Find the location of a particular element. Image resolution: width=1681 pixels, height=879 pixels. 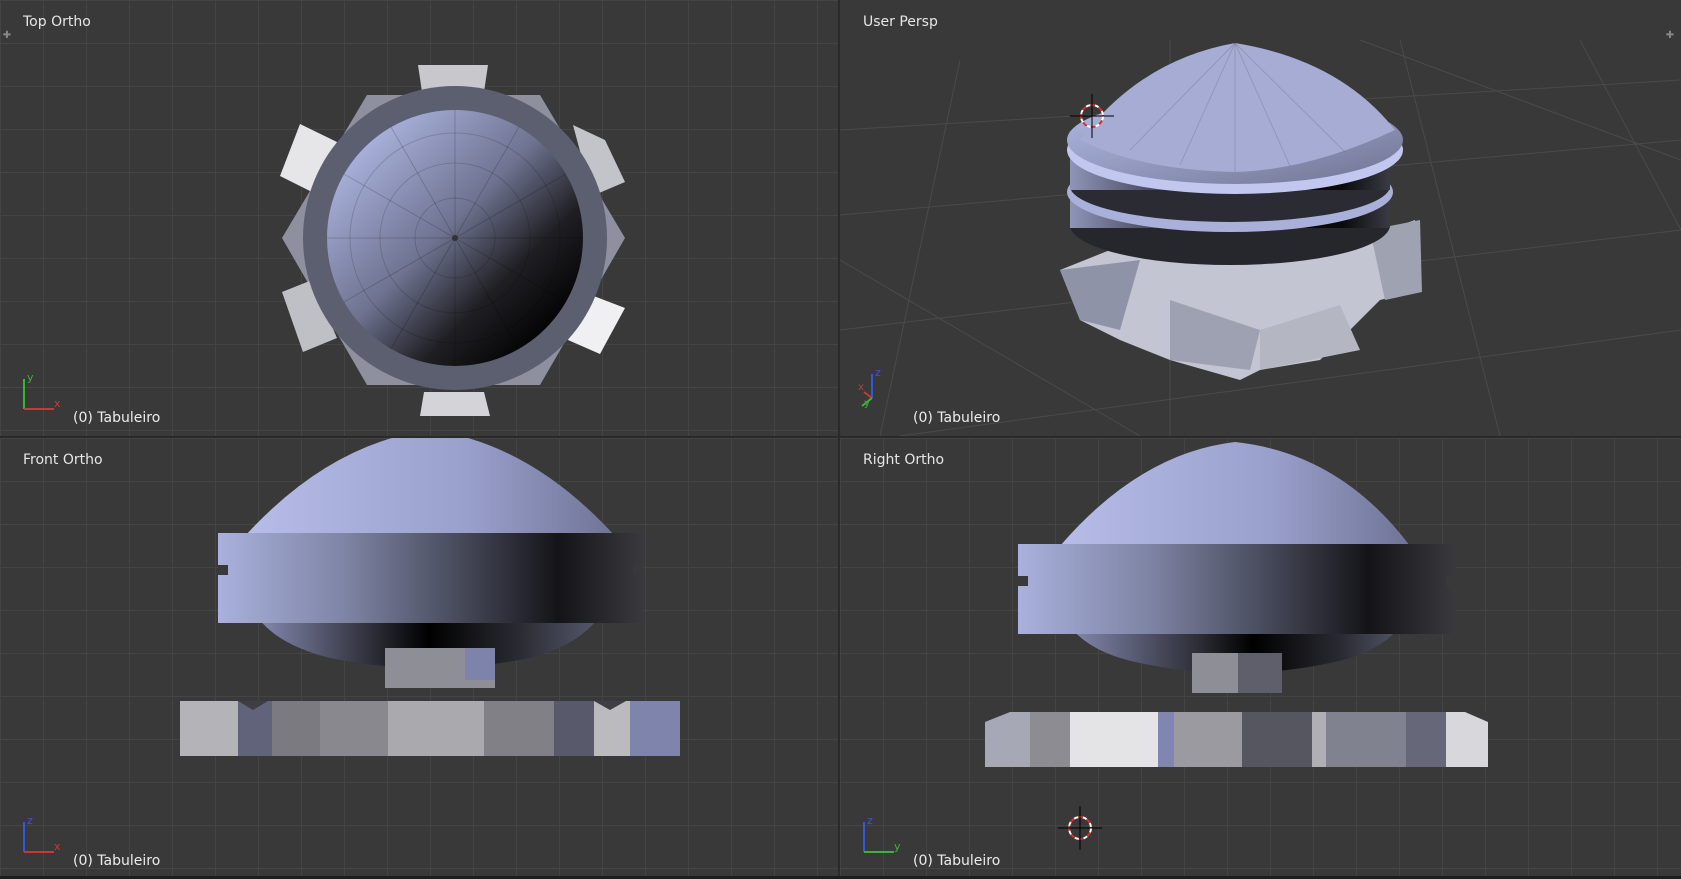

axis-gizmo-icon: y x is located at coordinates (42, 390).